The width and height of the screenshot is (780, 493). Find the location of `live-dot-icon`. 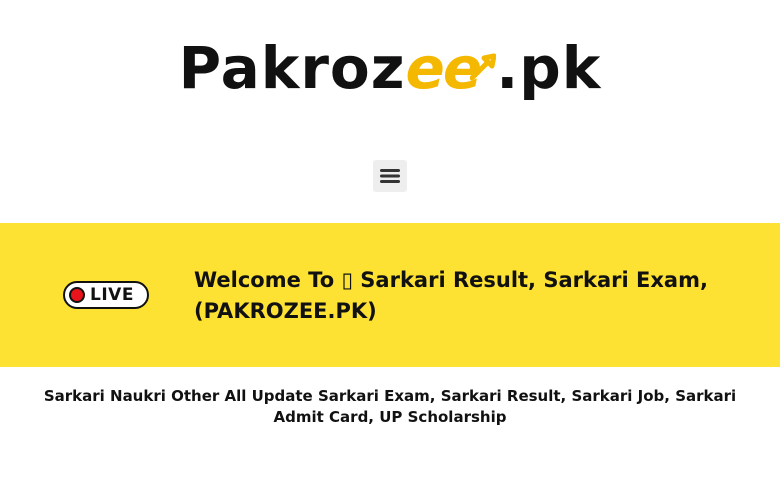

live-dot-icon is located at coordinates (77, 295).